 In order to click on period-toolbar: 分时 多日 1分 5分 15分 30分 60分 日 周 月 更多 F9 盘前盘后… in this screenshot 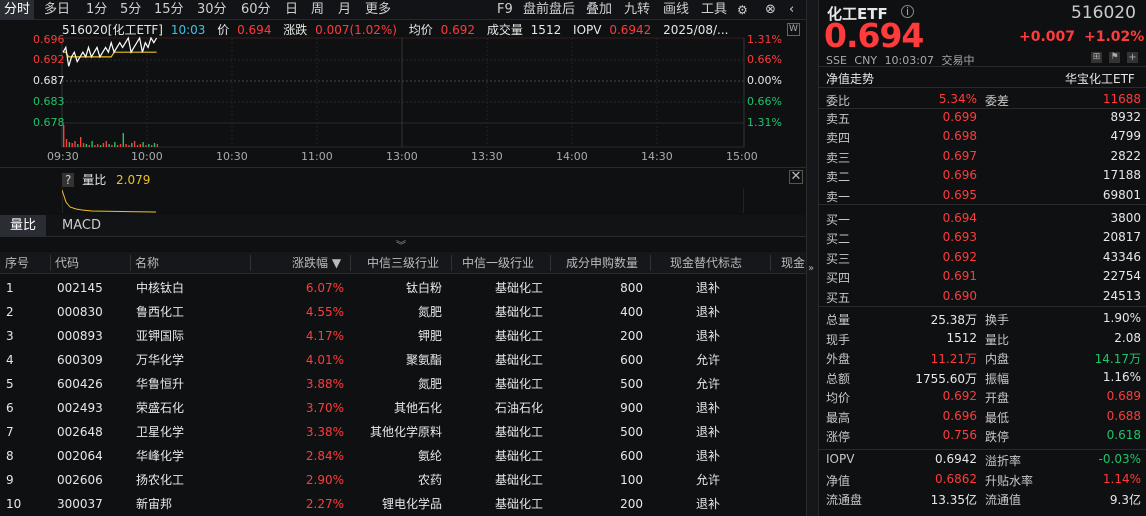, I will do `click(403, 10)`.